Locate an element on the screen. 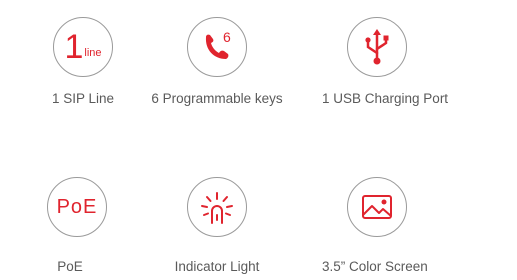 Image resolution: width=517 pixels, height=280 pixels. phone-handset-icon: 6 is located at coordinates (217, 47).